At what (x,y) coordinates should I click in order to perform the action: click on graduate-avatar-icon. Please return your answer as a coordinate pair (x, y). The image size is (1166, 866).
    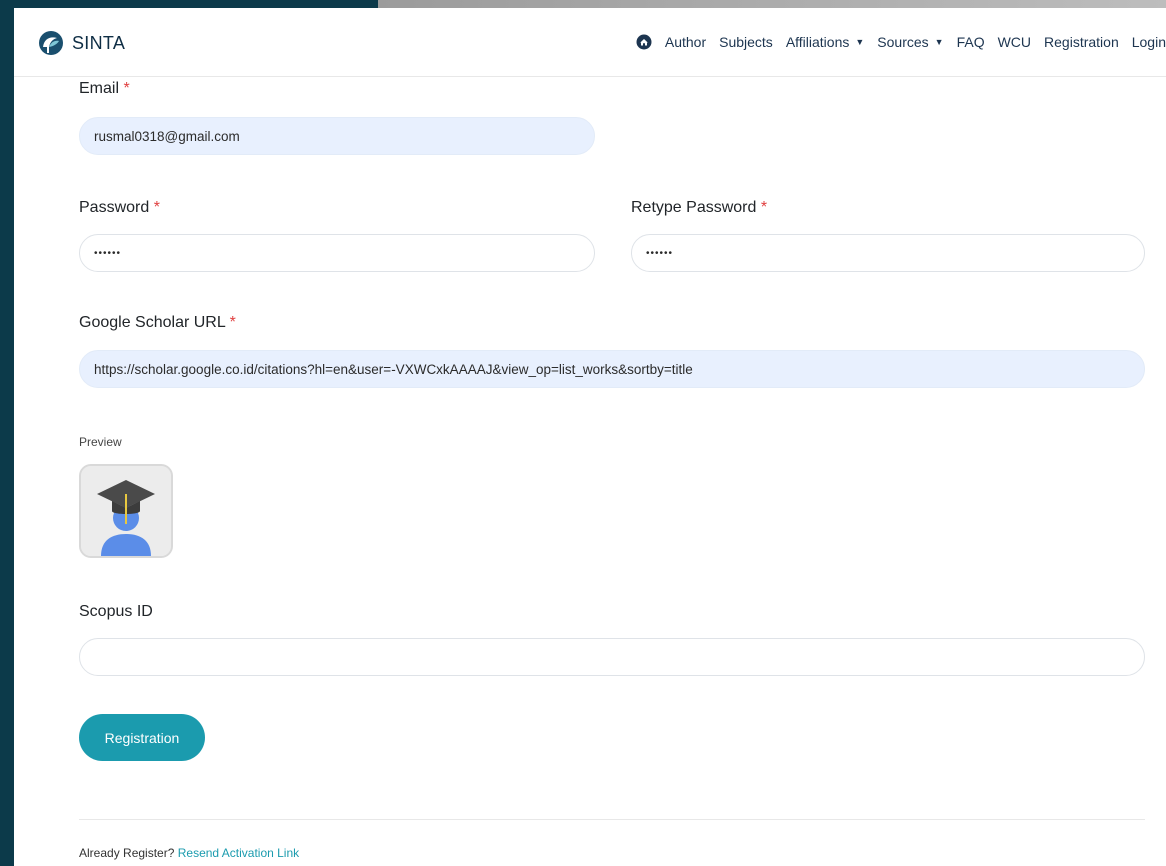
    Looking at the image, I should click on (126, 511).